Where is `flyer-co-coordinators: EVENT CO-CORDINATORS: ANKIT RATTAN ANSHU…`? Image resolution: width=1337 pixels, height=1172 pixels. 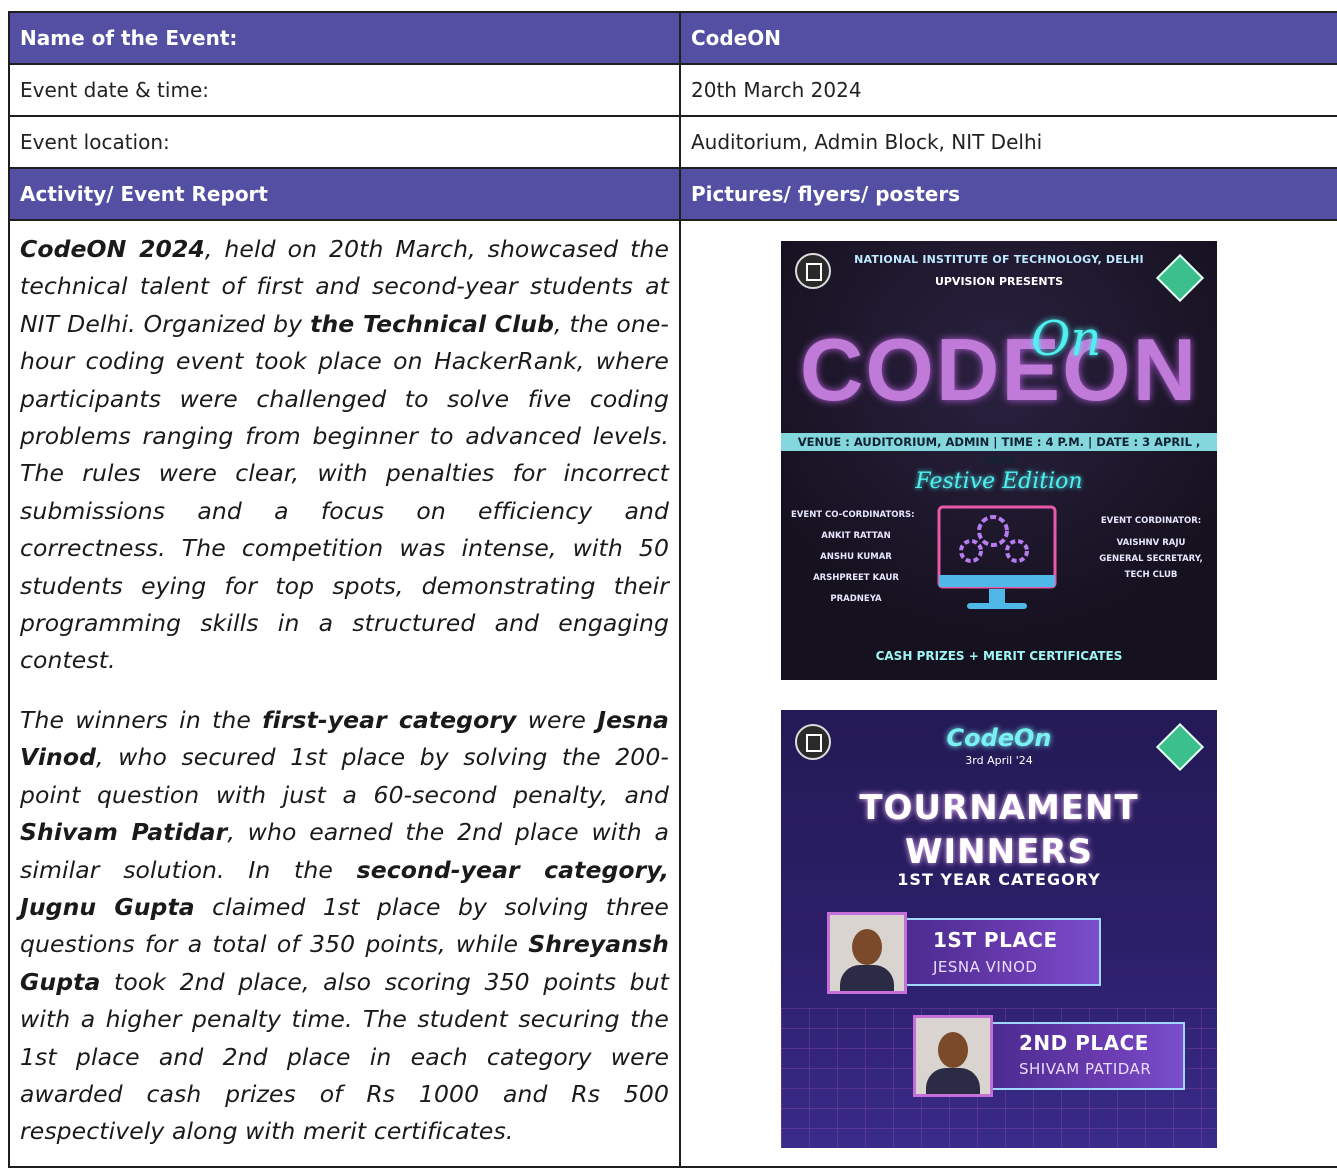
flyer-co-coordinators: EVENT CO-CORDINATORS: ANKIT RATTAN ANSHU… is located at coordinates (856, 557).